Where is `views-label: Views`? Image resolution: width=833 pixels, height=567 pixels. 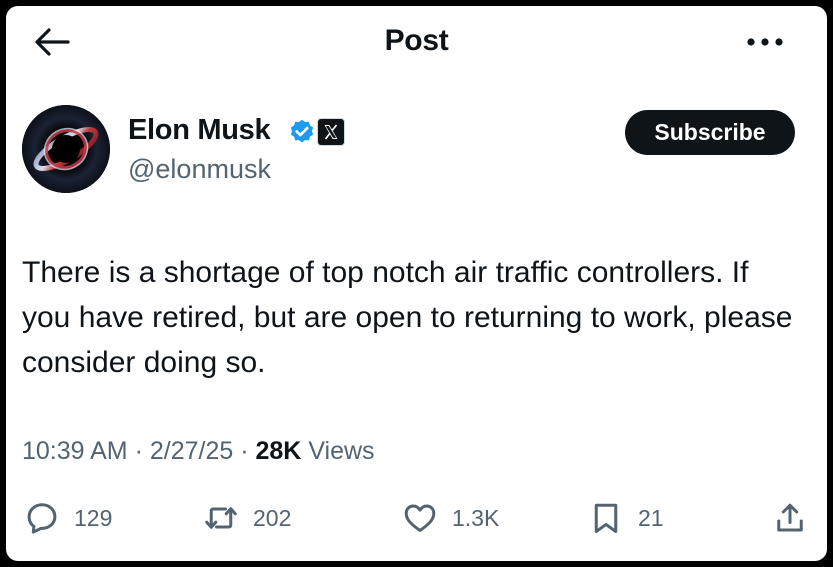 views-label: Views is located at coordinates (338, 451).